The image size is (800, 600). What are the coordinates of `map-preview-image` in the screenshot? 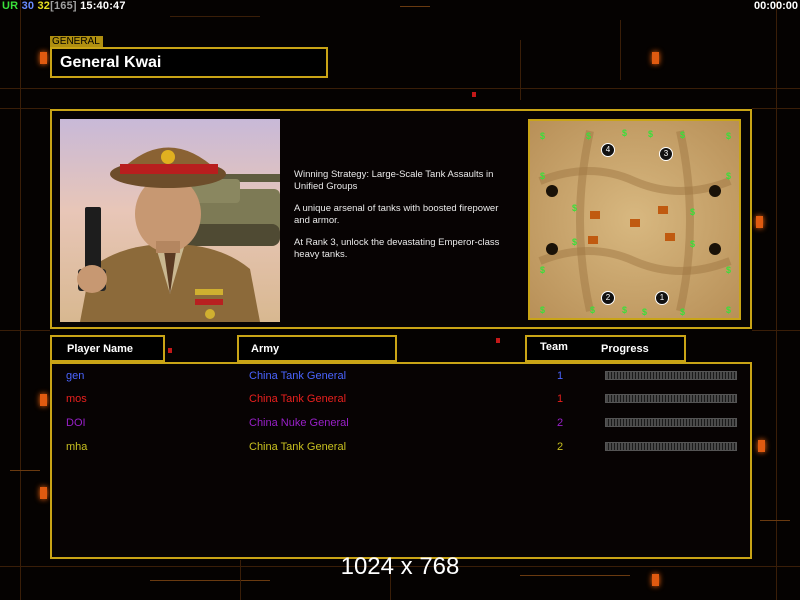 It's located at (634, 219).